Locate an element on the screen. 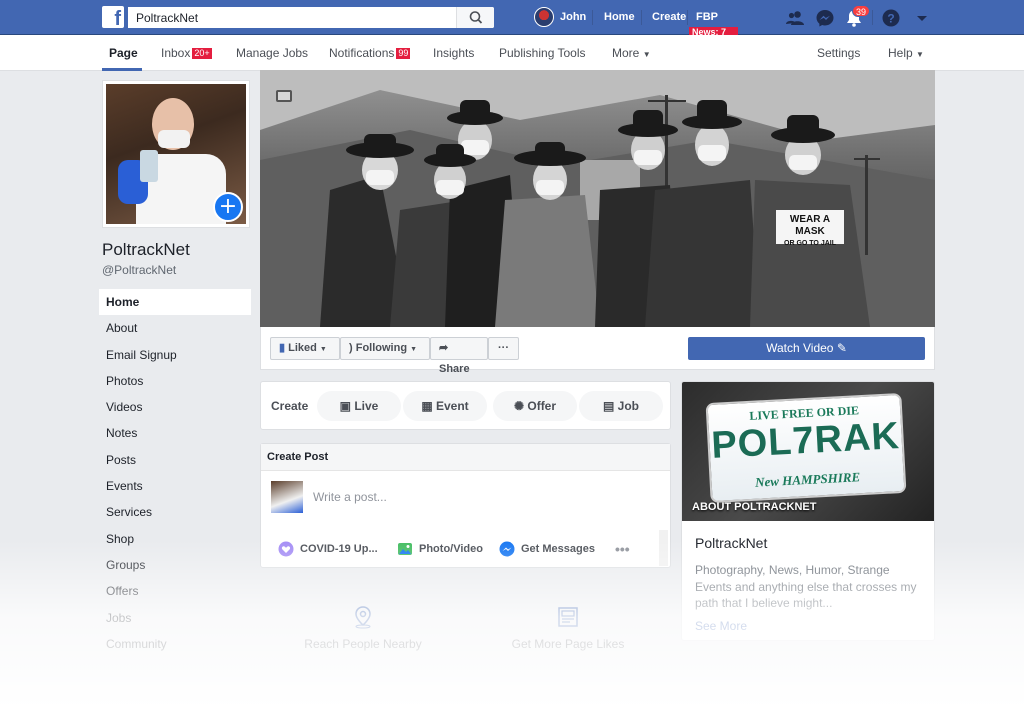 This screenshot has width=1024, height=710. facebook-logo-icon: f is located at coordinates (113, 17).